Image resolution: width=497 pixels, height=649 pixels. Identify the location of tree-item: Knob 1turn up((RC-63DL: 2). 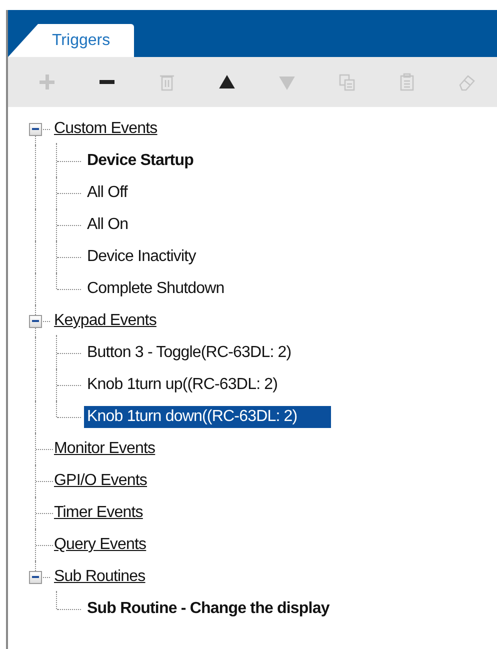
(182, 385).